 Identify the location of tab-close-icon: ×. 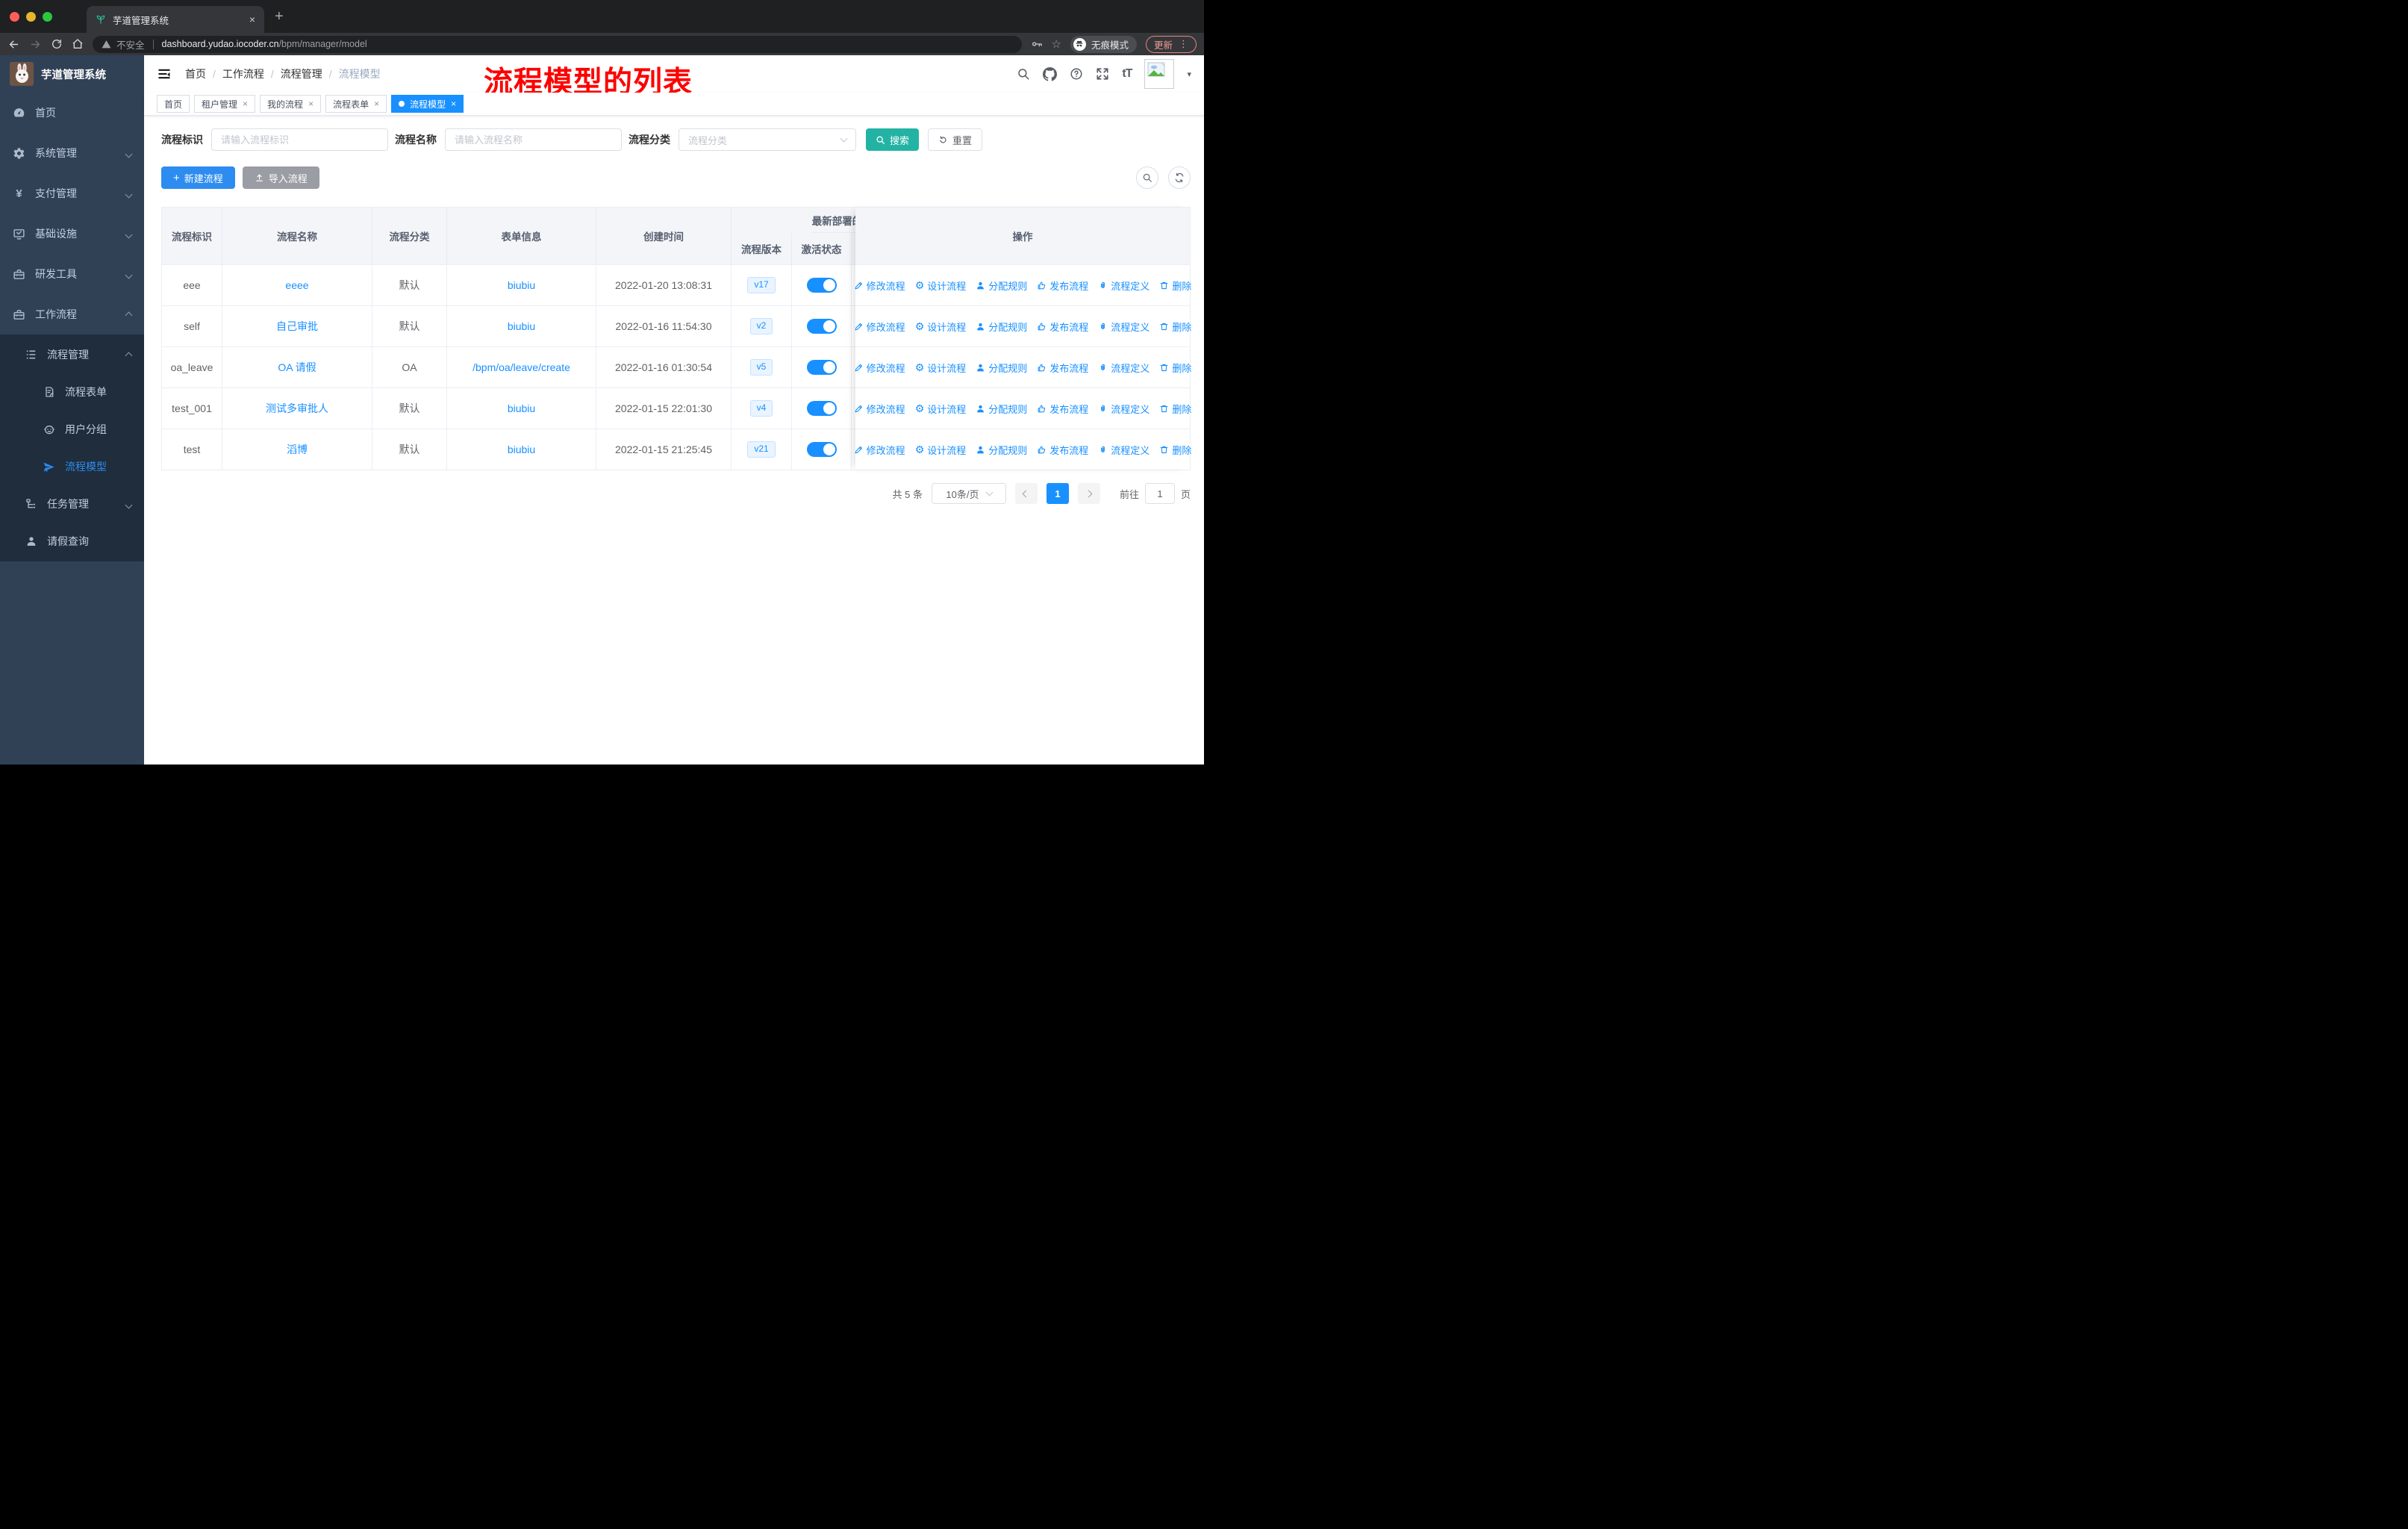
(252, 20).